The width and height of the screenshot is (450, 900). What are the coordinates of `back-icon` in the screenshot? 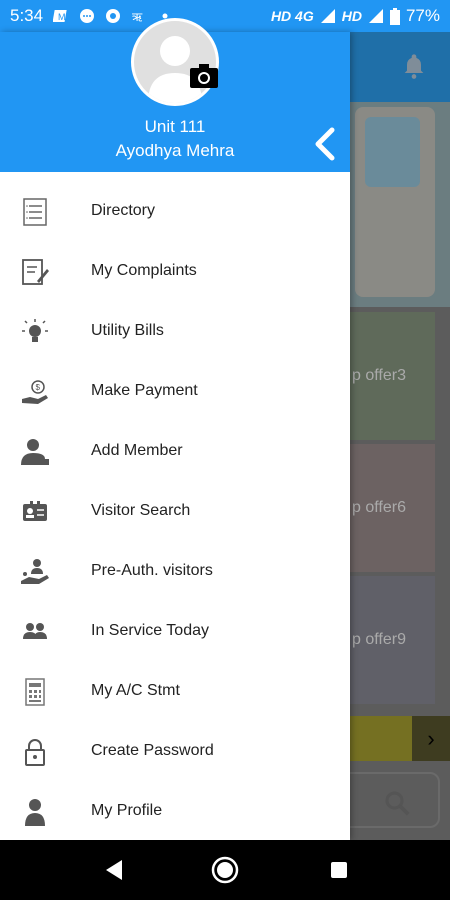 It's located at (114, 870).